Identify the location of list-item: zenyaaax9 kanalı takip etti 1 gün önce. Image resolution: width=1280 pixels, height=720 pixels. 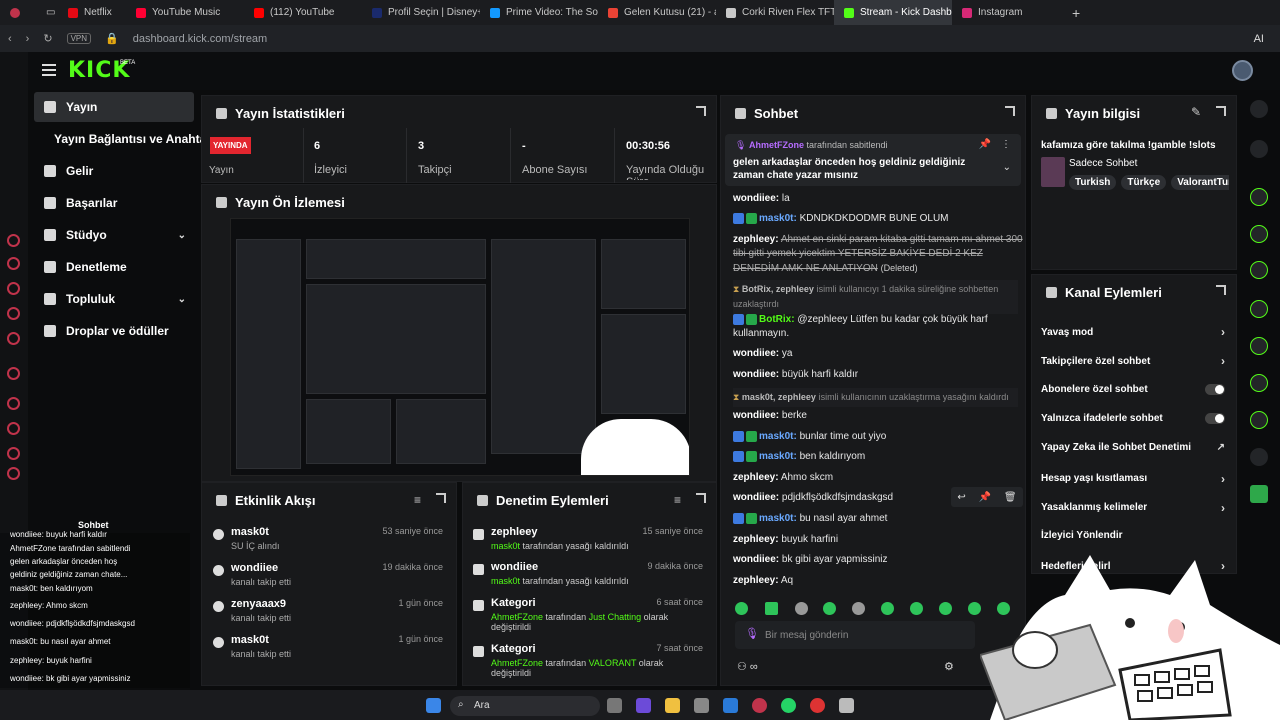
(328, 610).